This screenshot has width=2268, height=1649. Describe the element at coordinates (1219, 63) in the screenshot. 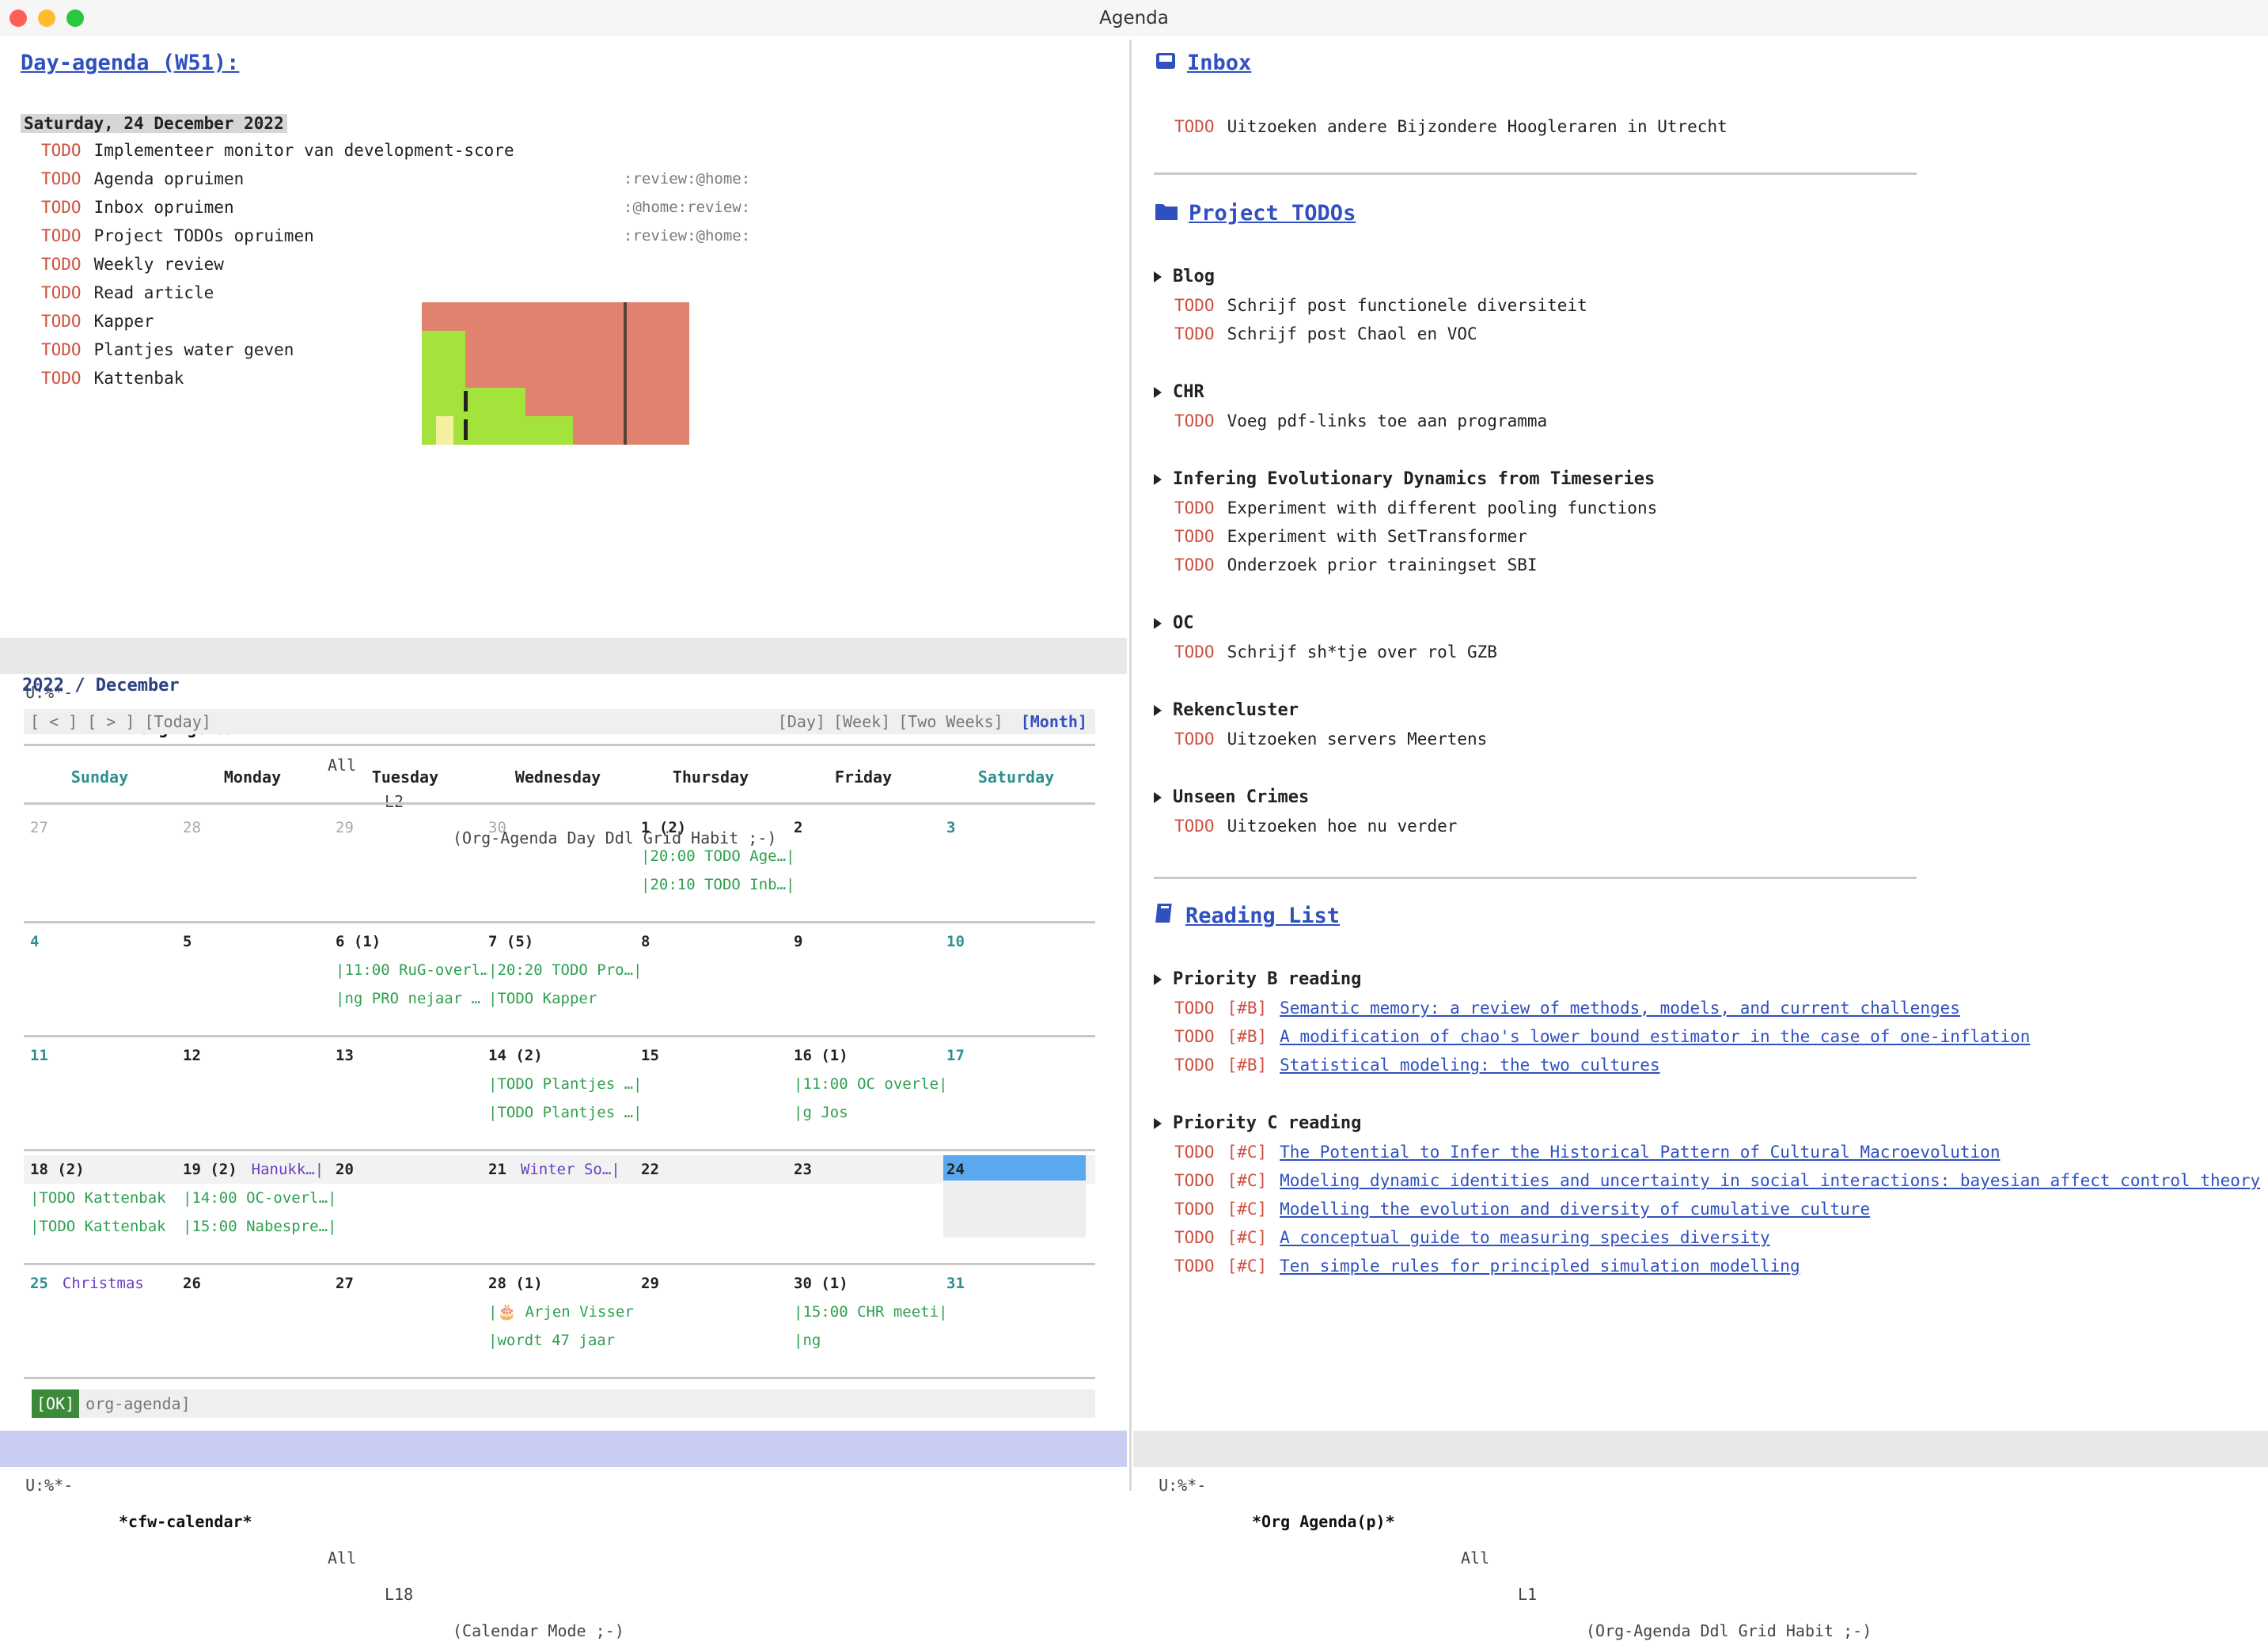

I see `section-title: Inbox` at that location.